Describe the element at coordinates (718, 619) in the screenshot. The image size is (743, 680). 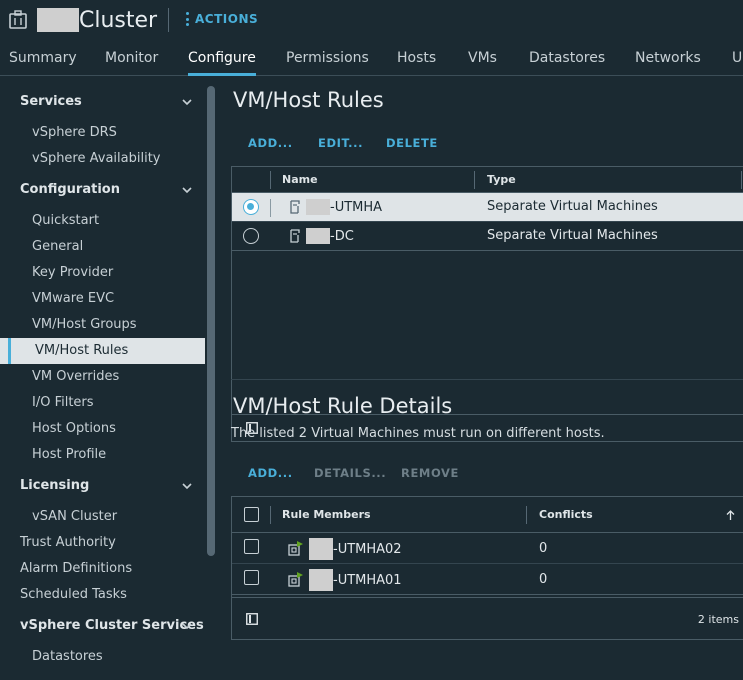
I see `item-count: 2 items` at that location.